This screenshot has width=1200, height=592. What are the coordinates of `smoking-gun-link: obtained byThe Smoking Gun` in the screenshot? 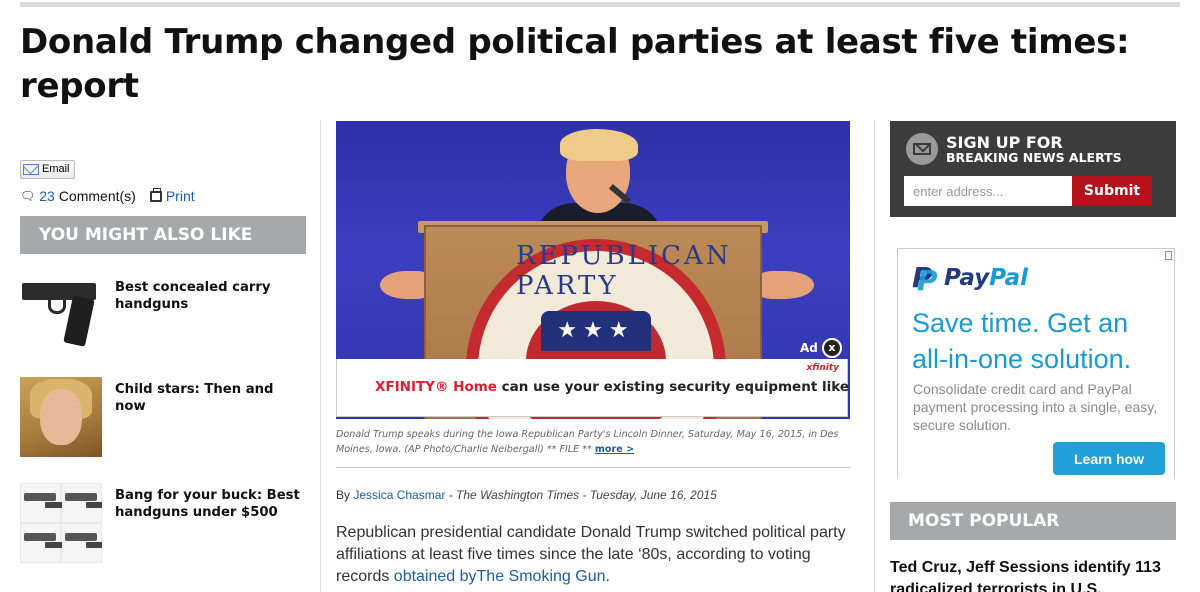 It's located at (500, 576).